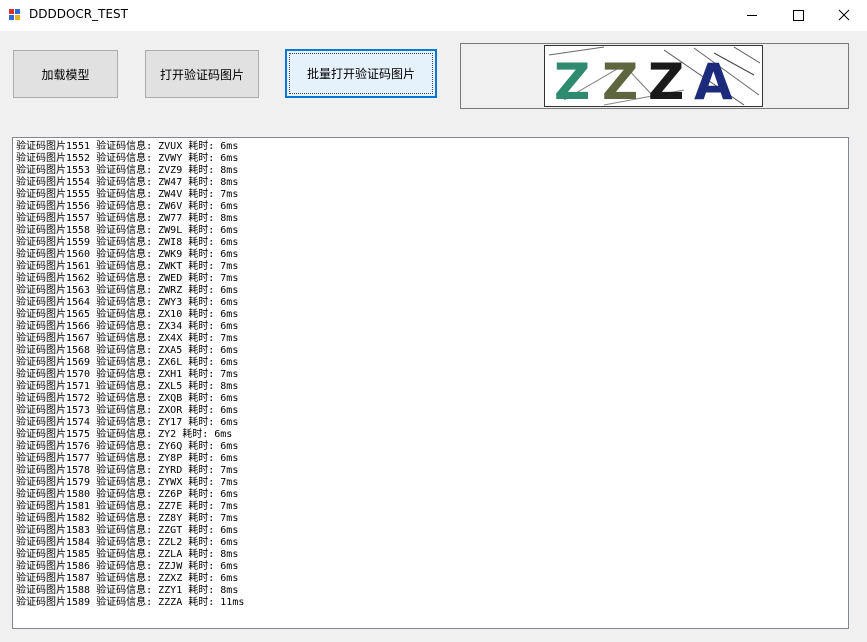 This screenshot has height=642, width=867. What do you see at coordinates (127, 182) in the screenshot?
I see `log-line: 验证码图片1554 验证码信息: ZW47 耗时: 8ms` at bounding box center [127, 182].